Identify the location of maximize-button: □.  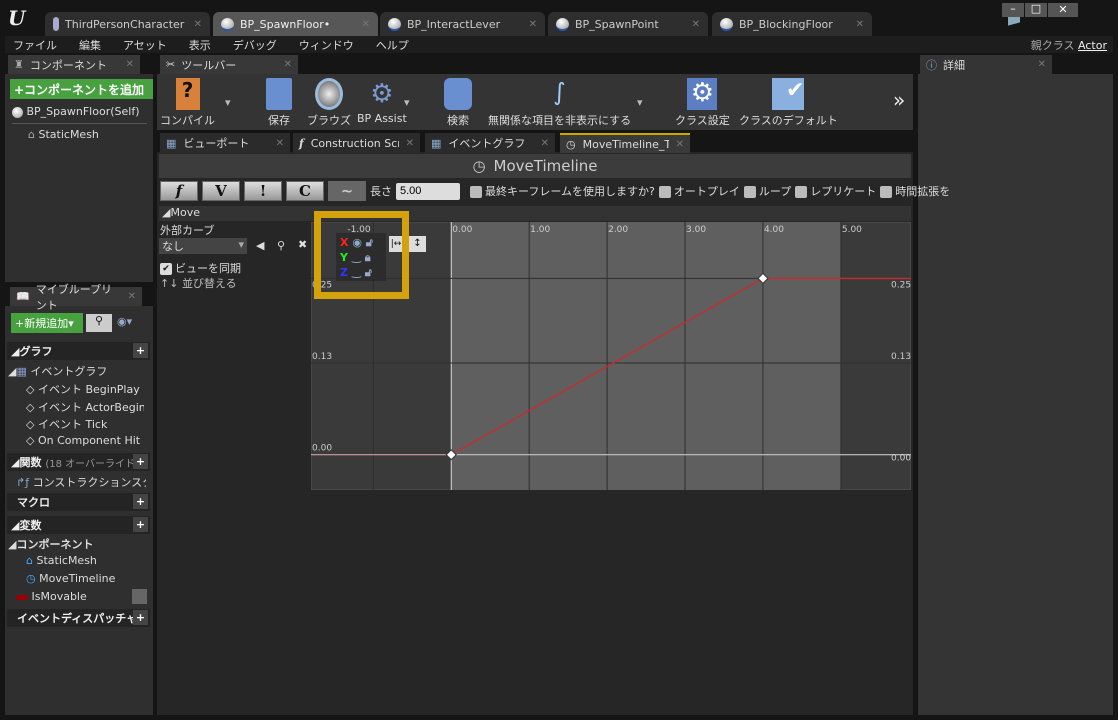
(1036, 10).